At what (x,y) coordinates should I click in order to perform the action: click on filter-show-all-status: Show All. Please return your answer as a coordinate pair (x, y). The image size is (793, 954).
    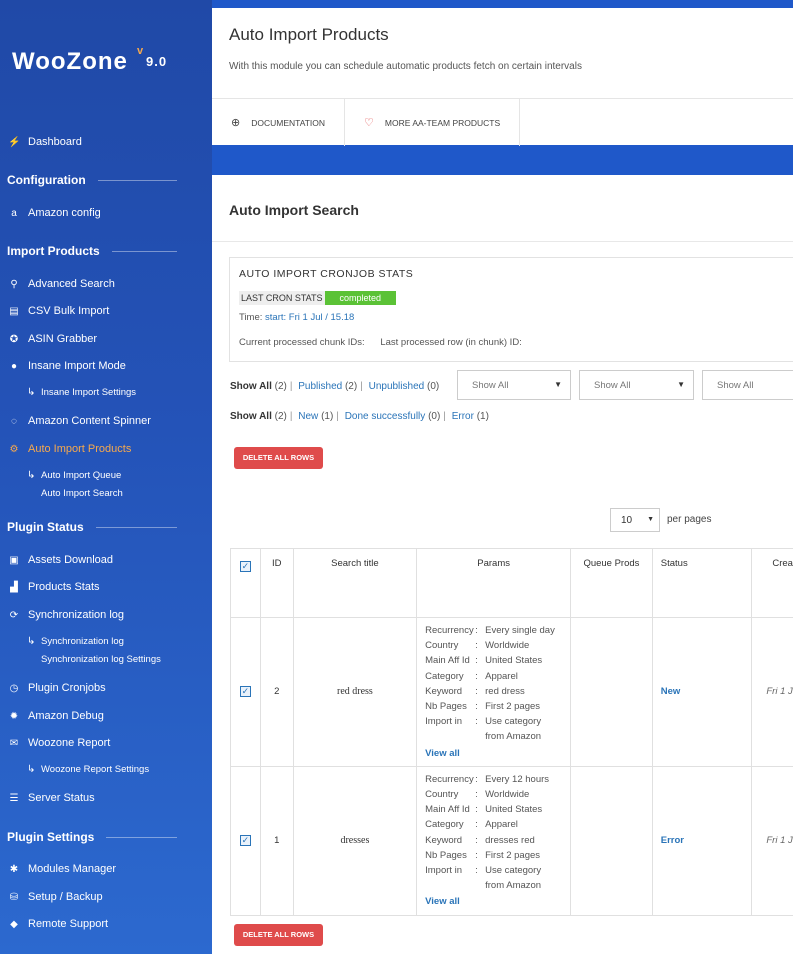
    Looking at the image, I should click on (251, 416).